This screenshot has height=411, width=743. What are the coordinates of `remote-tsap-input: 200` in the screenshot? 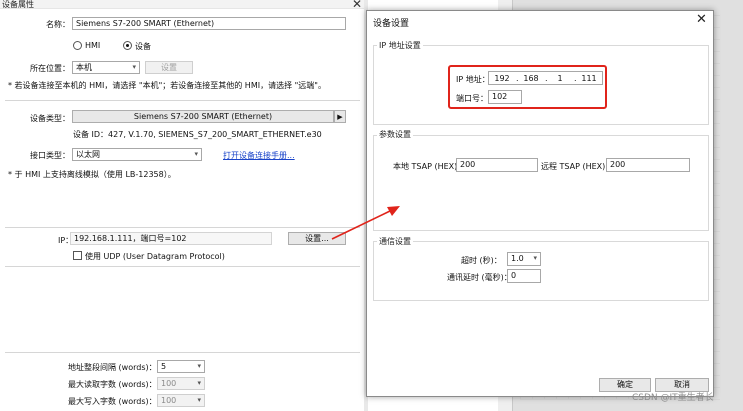 It's located at (648, 165).